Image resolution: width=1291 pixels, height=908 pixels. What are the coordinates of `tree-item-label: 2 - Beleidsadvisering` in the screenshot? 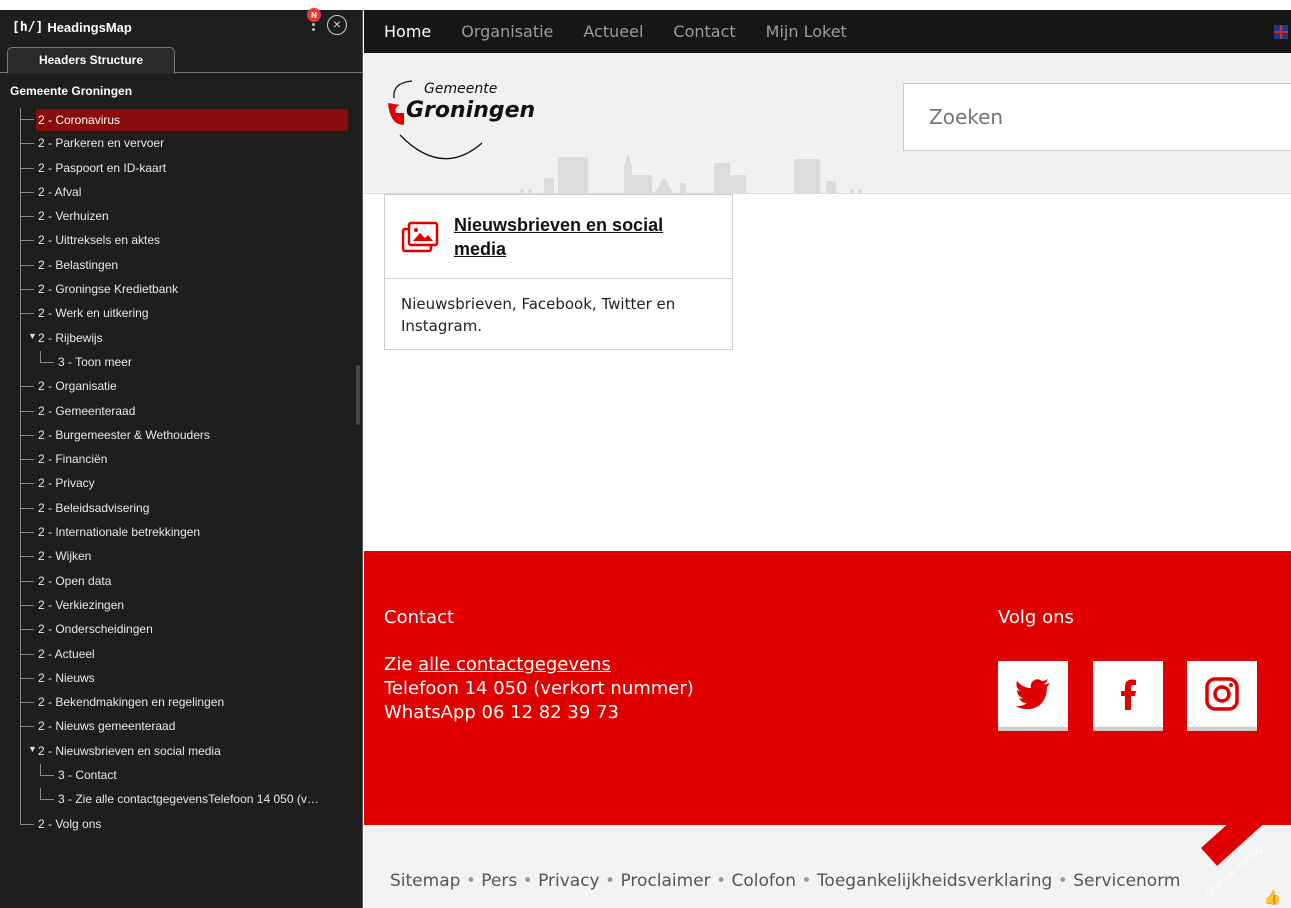 It's located at (93, 508).